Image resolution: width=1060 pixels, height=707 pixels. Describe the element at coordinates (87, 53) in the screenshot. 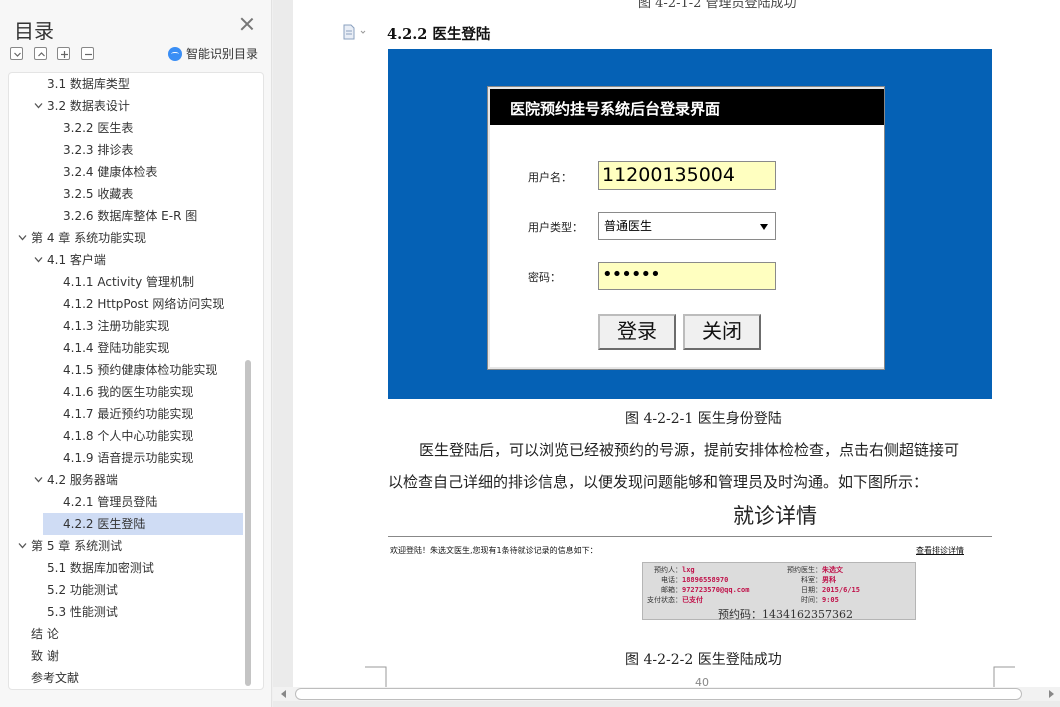

I see `remove-icon` at that location.